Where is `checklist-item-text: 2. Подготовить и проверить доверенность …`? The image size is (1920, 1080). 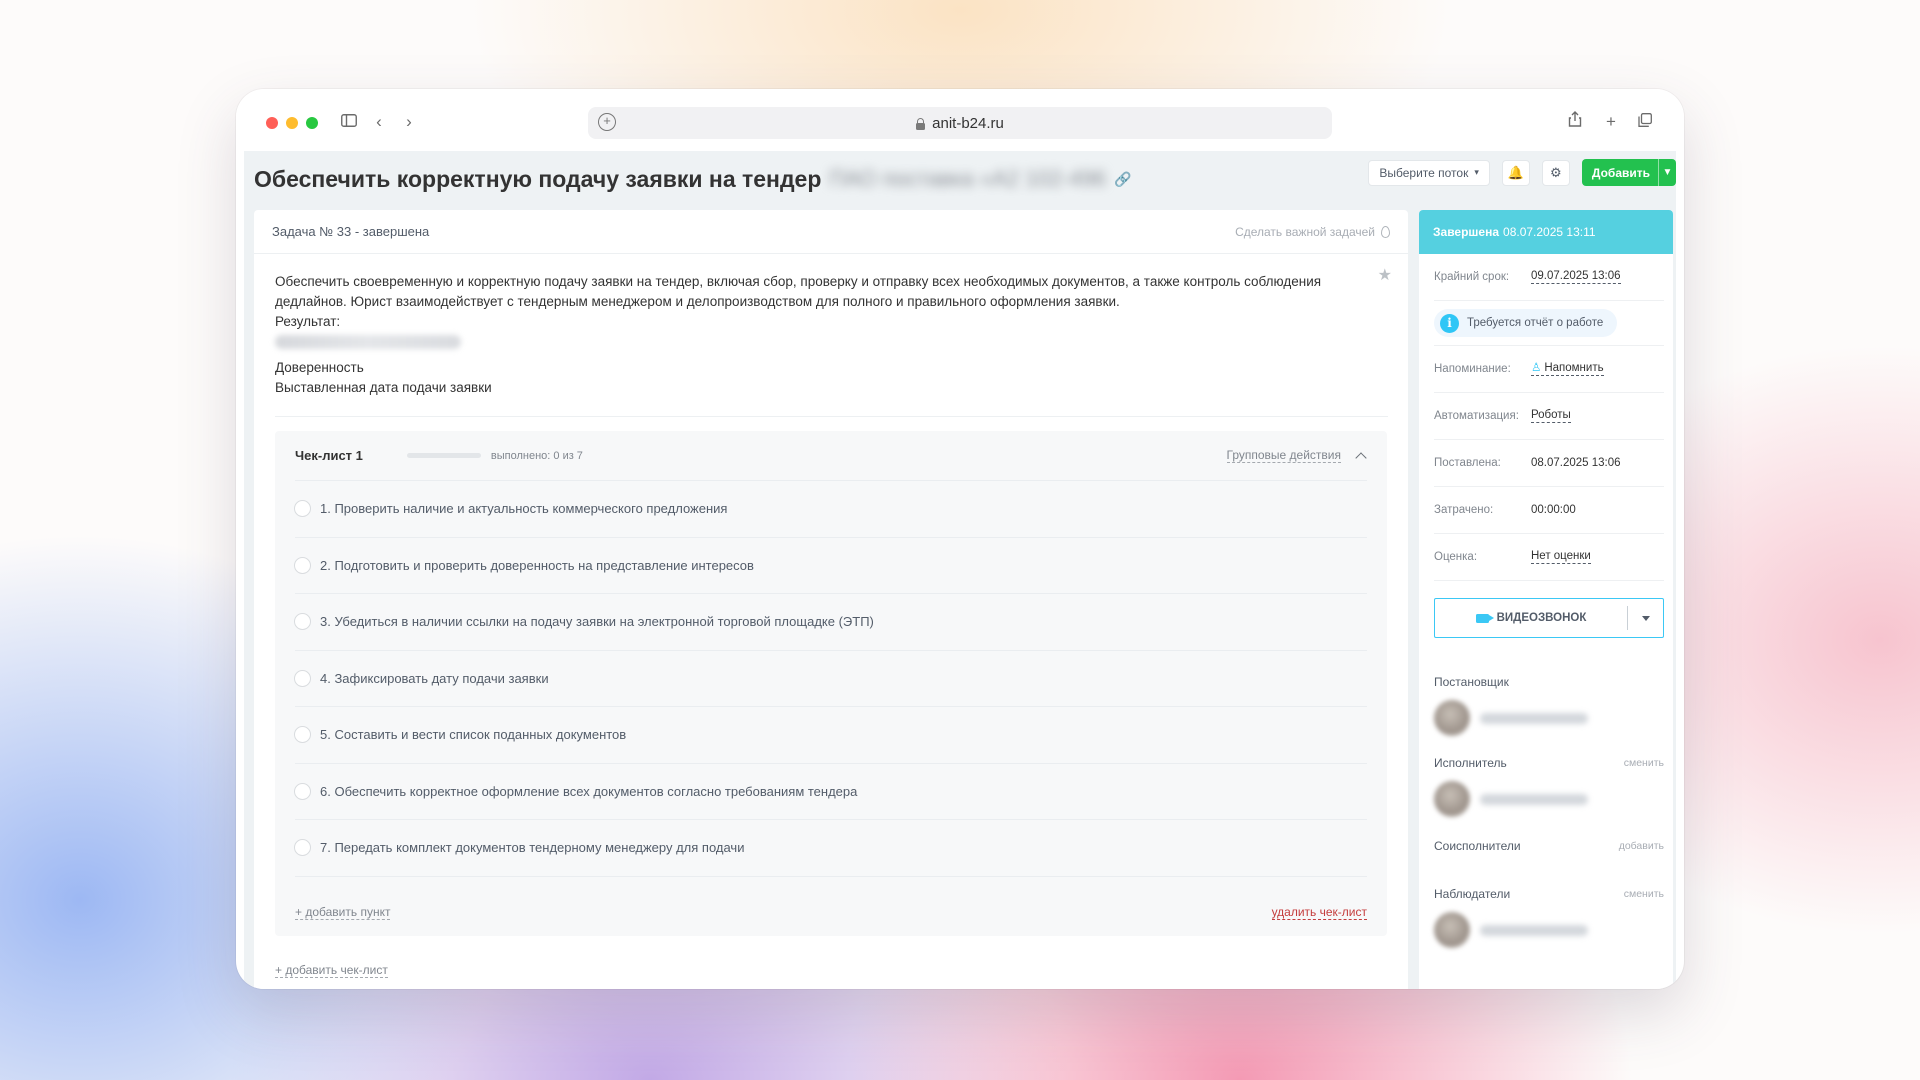 checklist-item-text: 2. Подготовить и проверить доверенность … is located at coordinates (537, 565).